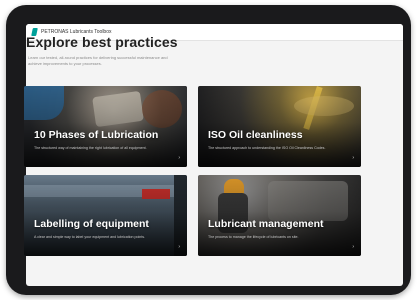  I want to click on card-title: 10 Phases of Lubrication, so click(96, 135).